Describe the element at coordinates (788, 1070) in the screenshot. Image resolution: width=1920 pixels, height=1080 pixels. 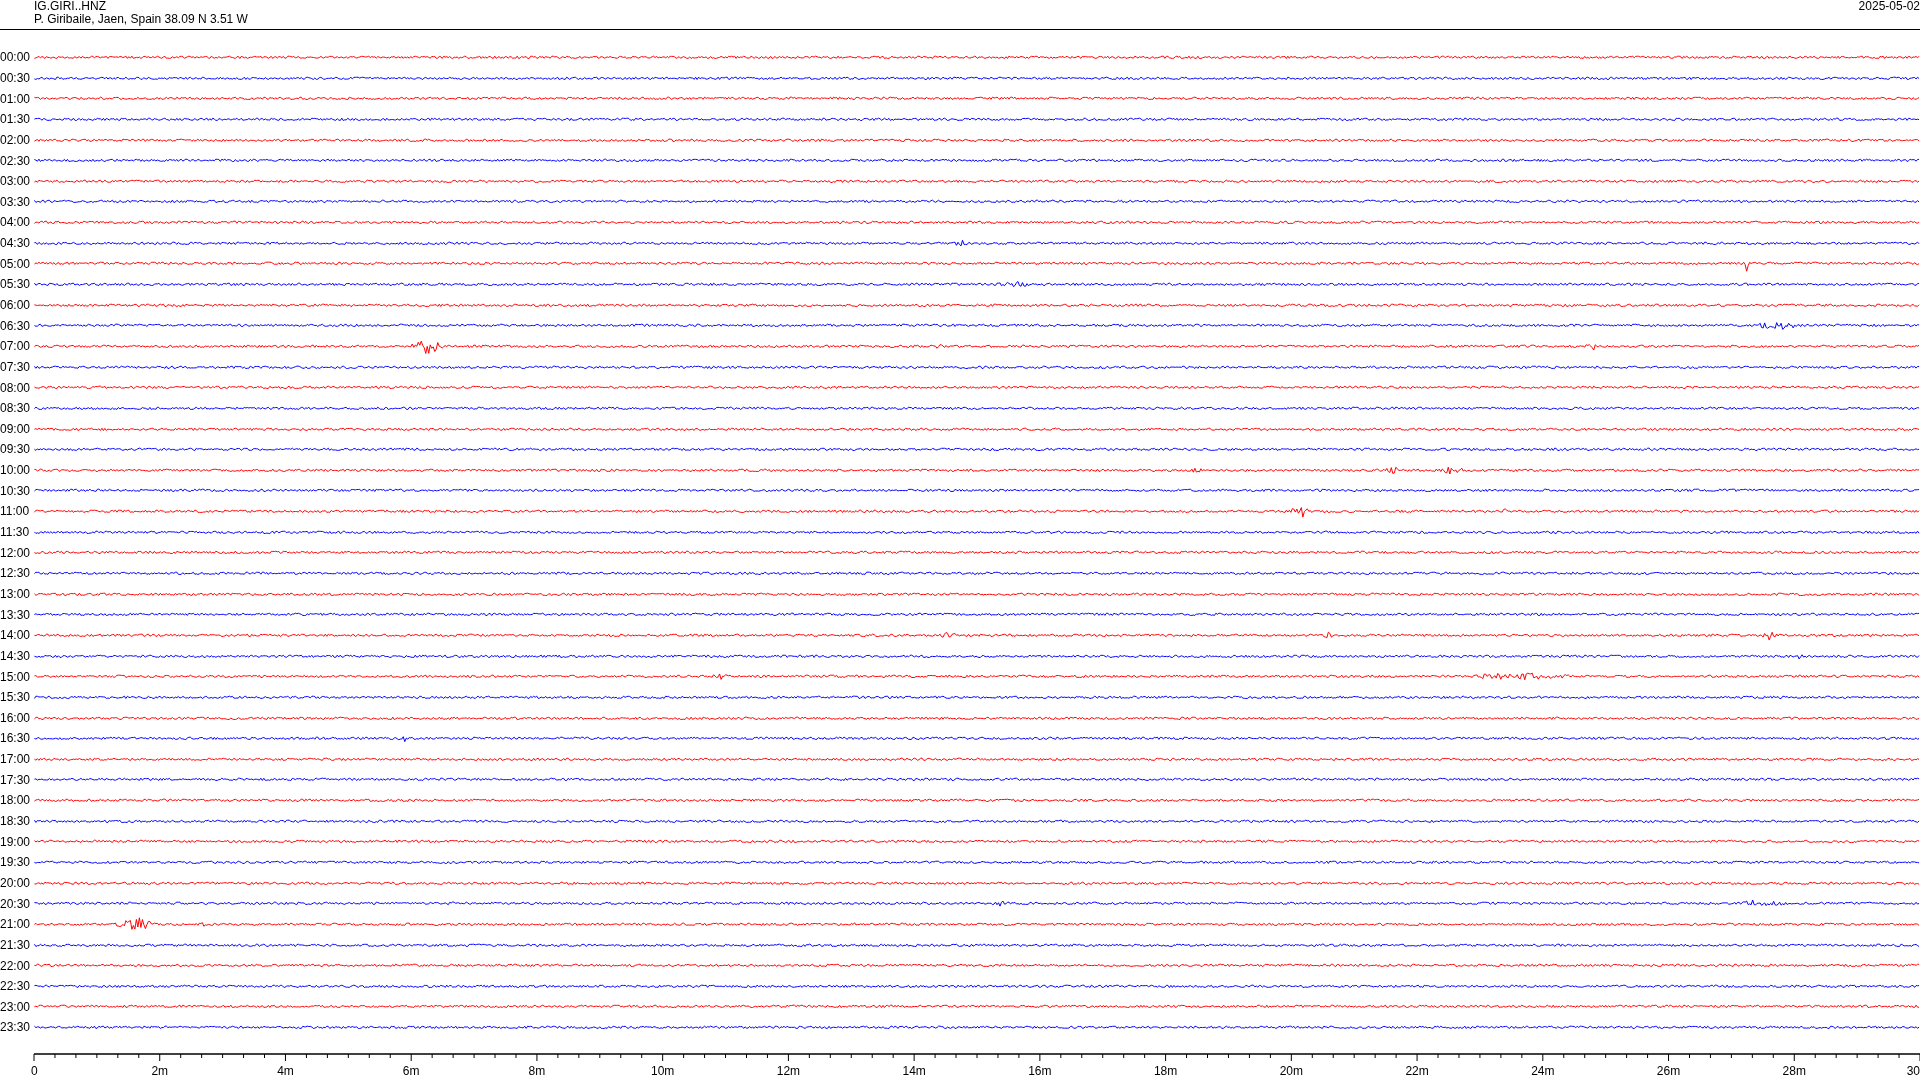
I see `axis-tick-label: 12m` at that location.